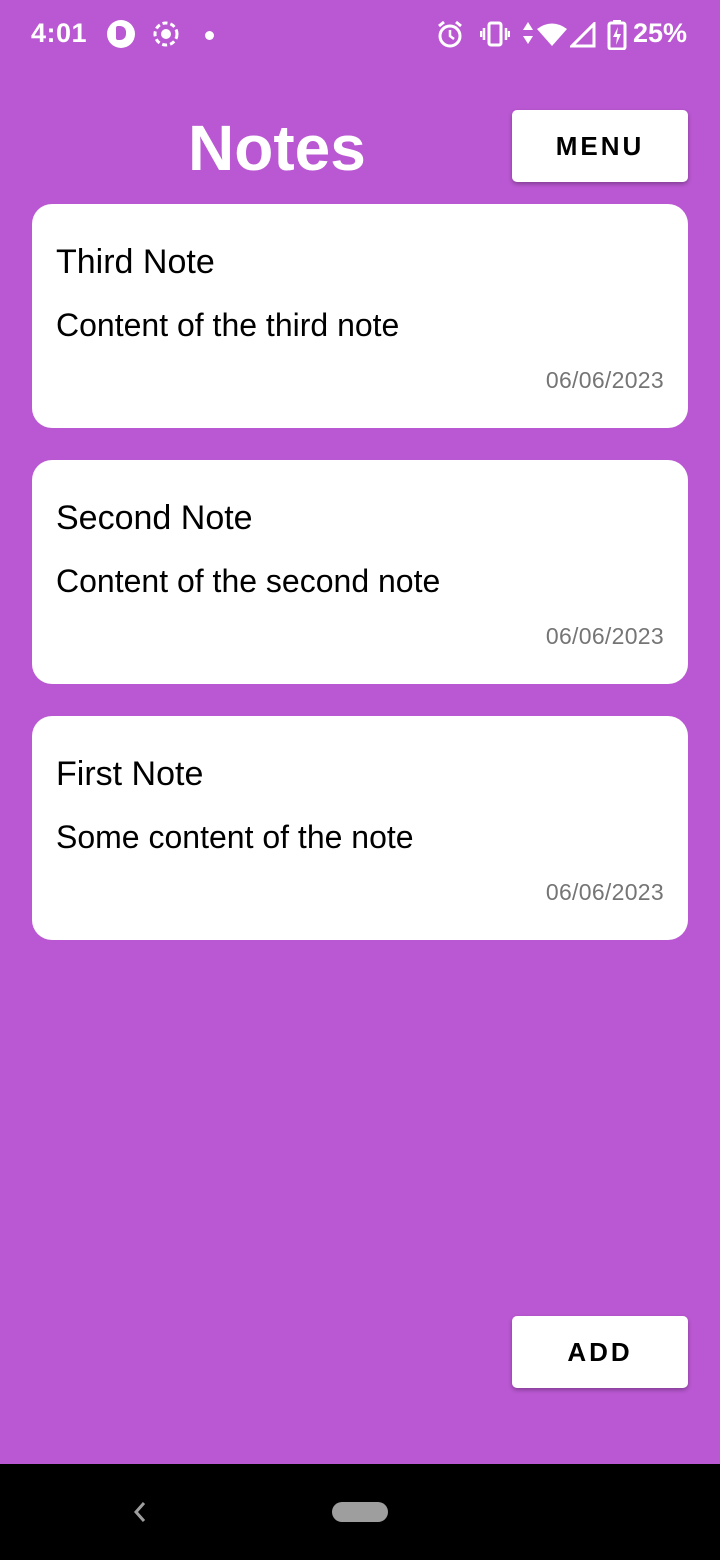 This screenshot has height=1560, width=720. Describe the element at coordinates (552, 37) in the screenshot. I see `wifi-icon: 5` at that location.